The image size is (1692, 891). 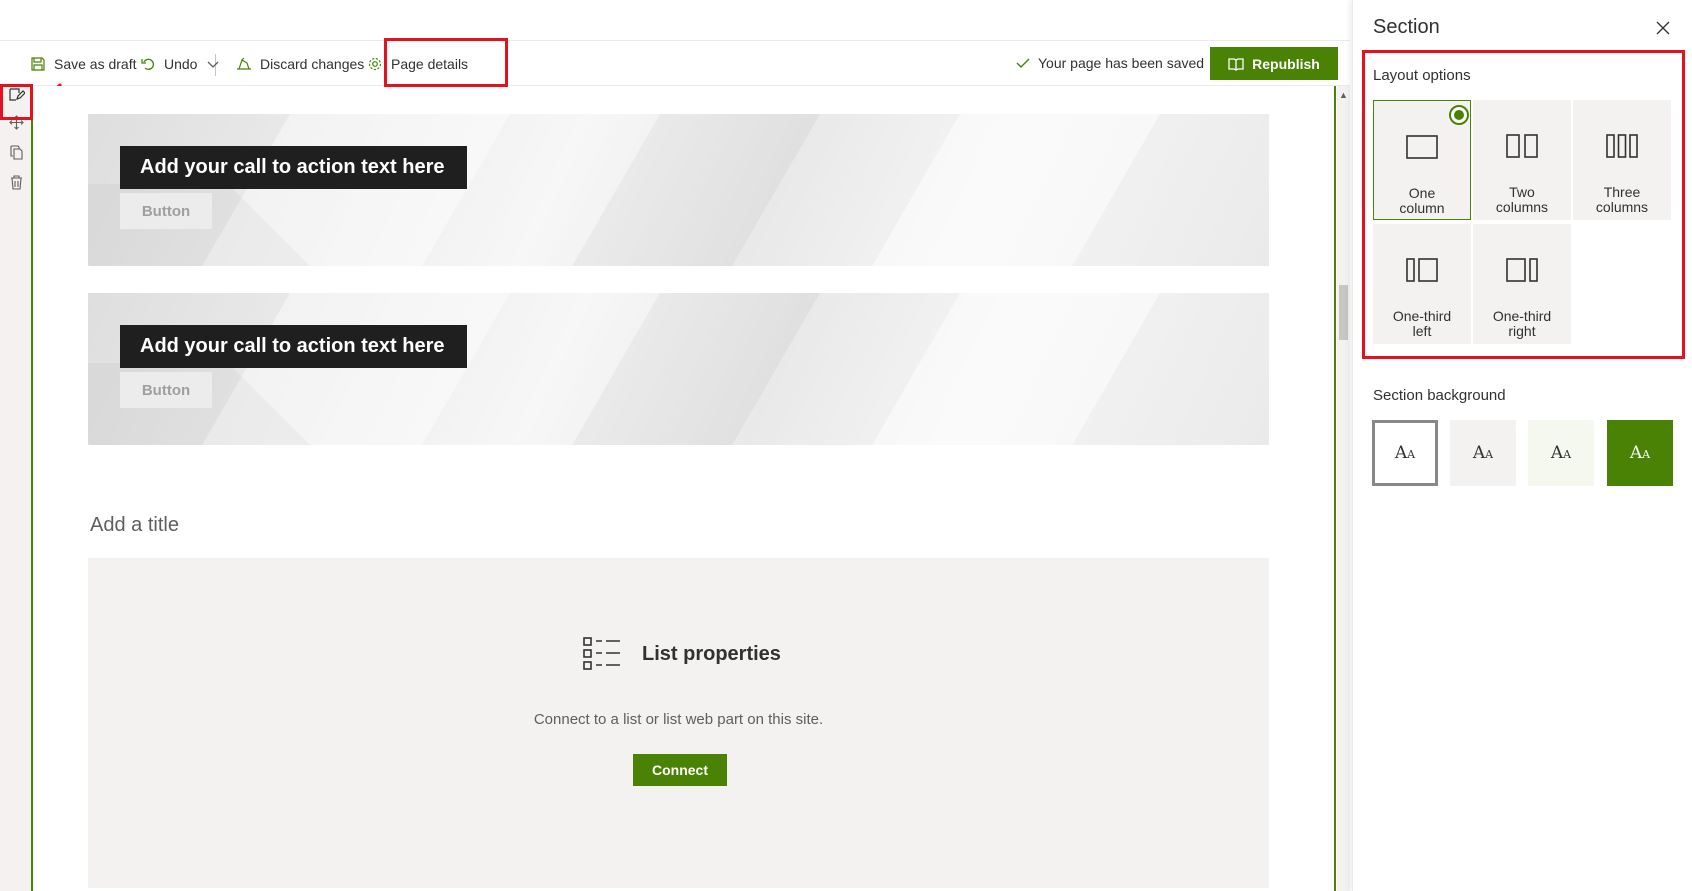 What do you see at coordinates (1439, 395) in the screenshot?
I see `section-background-label: Section background` at bounding box center [1439, 395].